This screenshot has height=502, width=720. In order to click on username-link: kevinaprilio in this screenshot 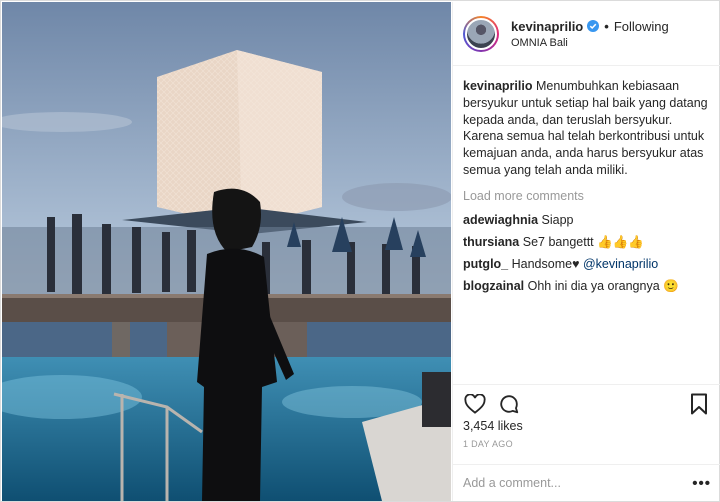, I will do `click(547, 26)`.